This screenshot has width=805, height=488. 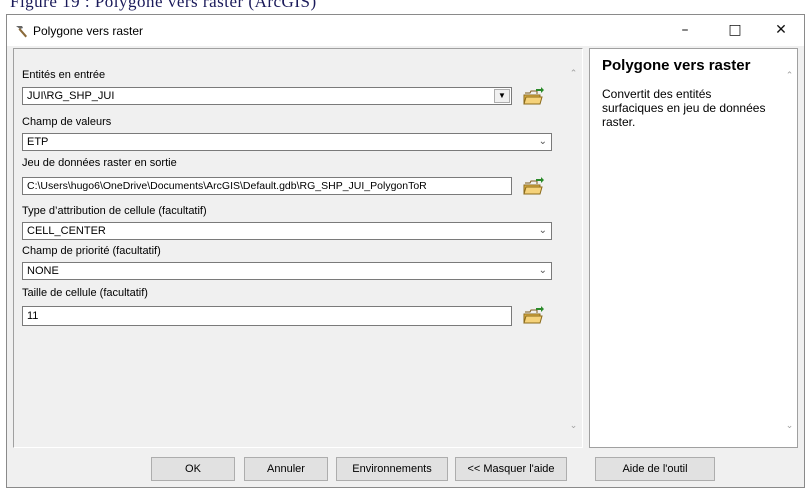 What do you see at coordinates (43, 271) in the screenshot?
I see `priority-field-value: NONE` at bounding box center [43, 271].